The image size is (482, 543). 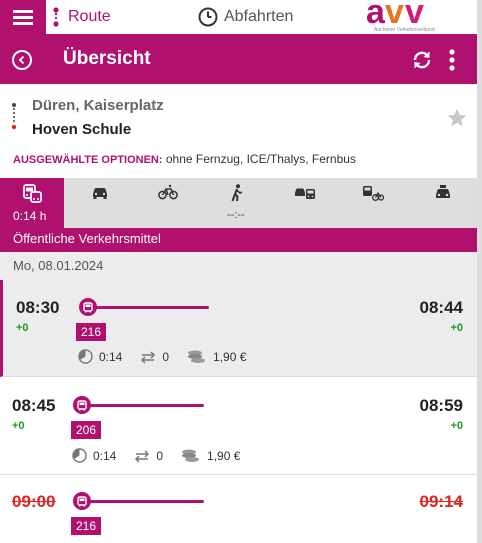 I want to click on taxi-icon, so click(x=443, y=191).